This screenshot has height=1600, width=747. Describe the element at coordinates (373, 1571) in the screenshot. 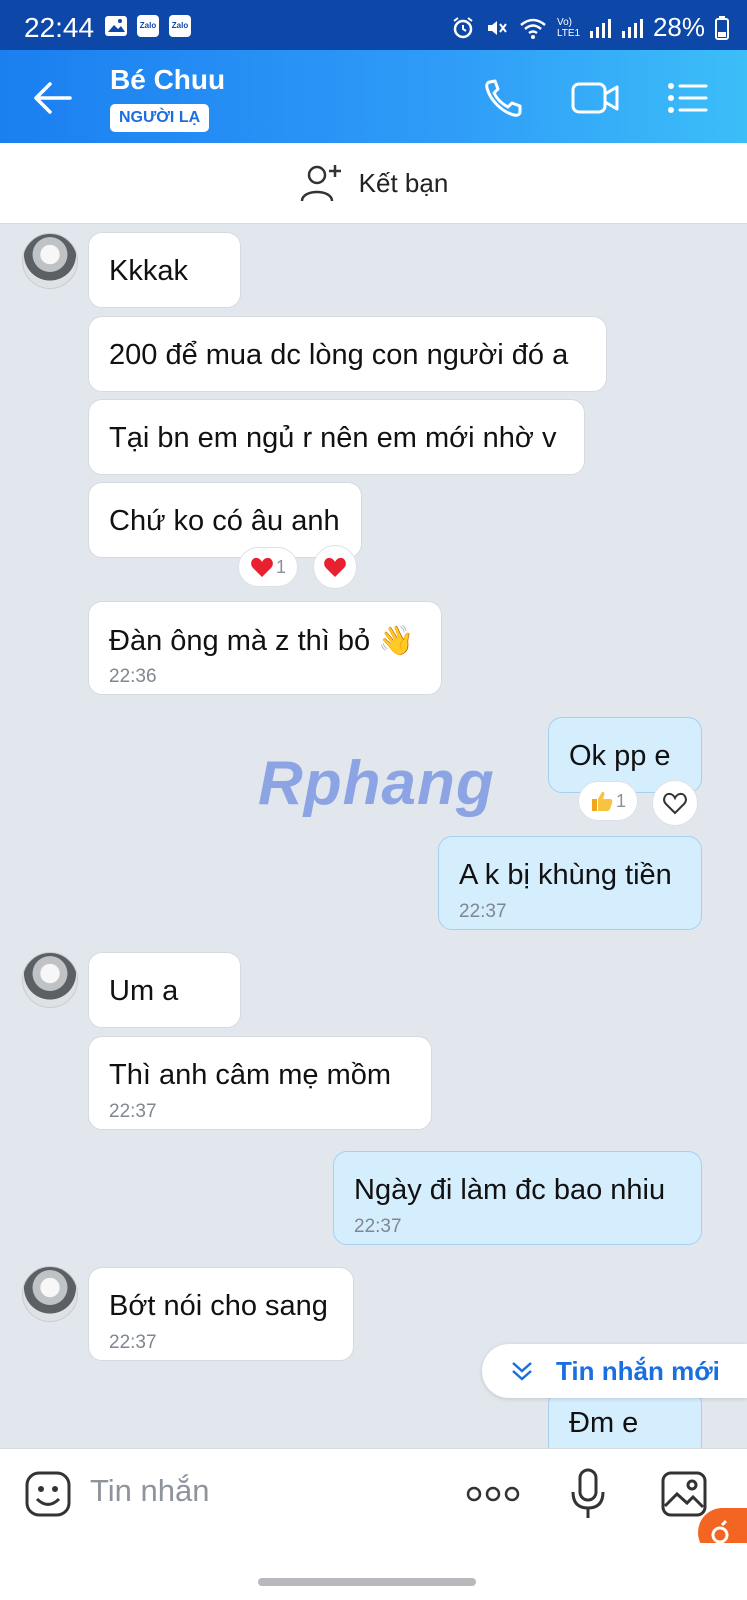

I see `system-nav-bar` at that location.